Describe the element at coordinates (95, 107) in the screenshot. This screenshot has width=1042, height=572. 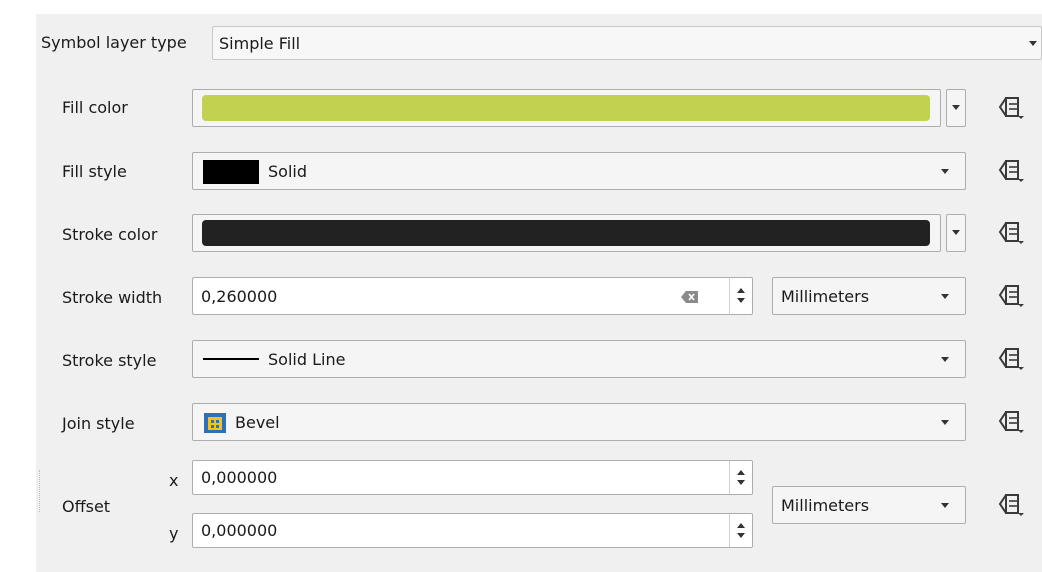
I see `fill-color-label: Fill color` at that location.